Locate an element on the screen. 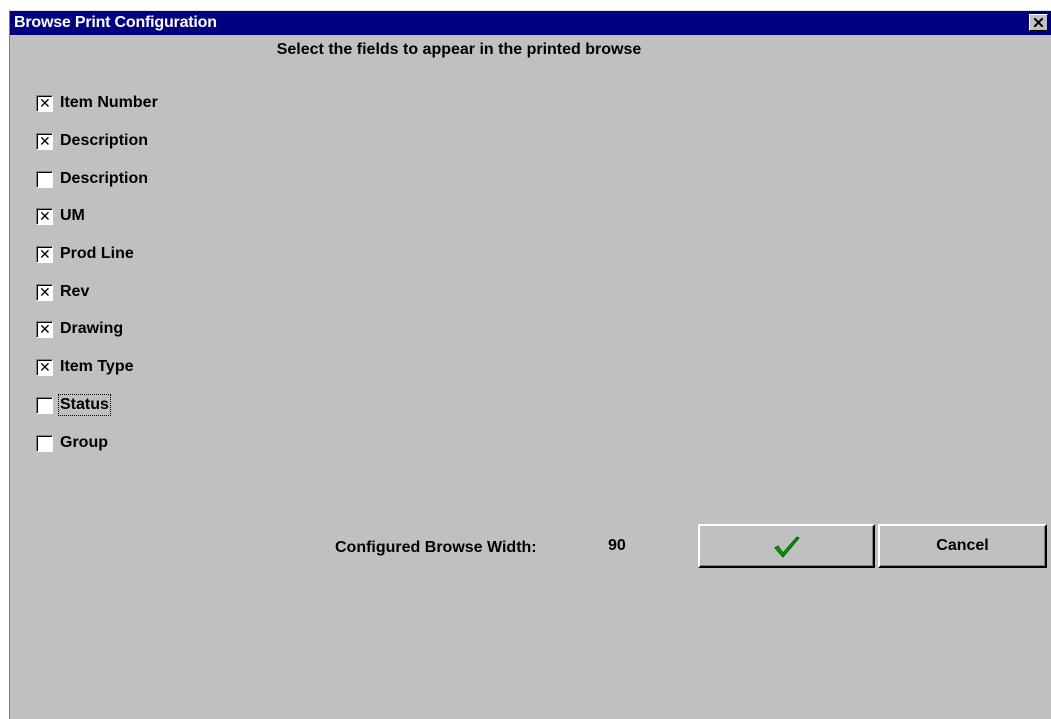 This screenshot has width=1051, height=719. close-button is located at coordinates (1038, 22).